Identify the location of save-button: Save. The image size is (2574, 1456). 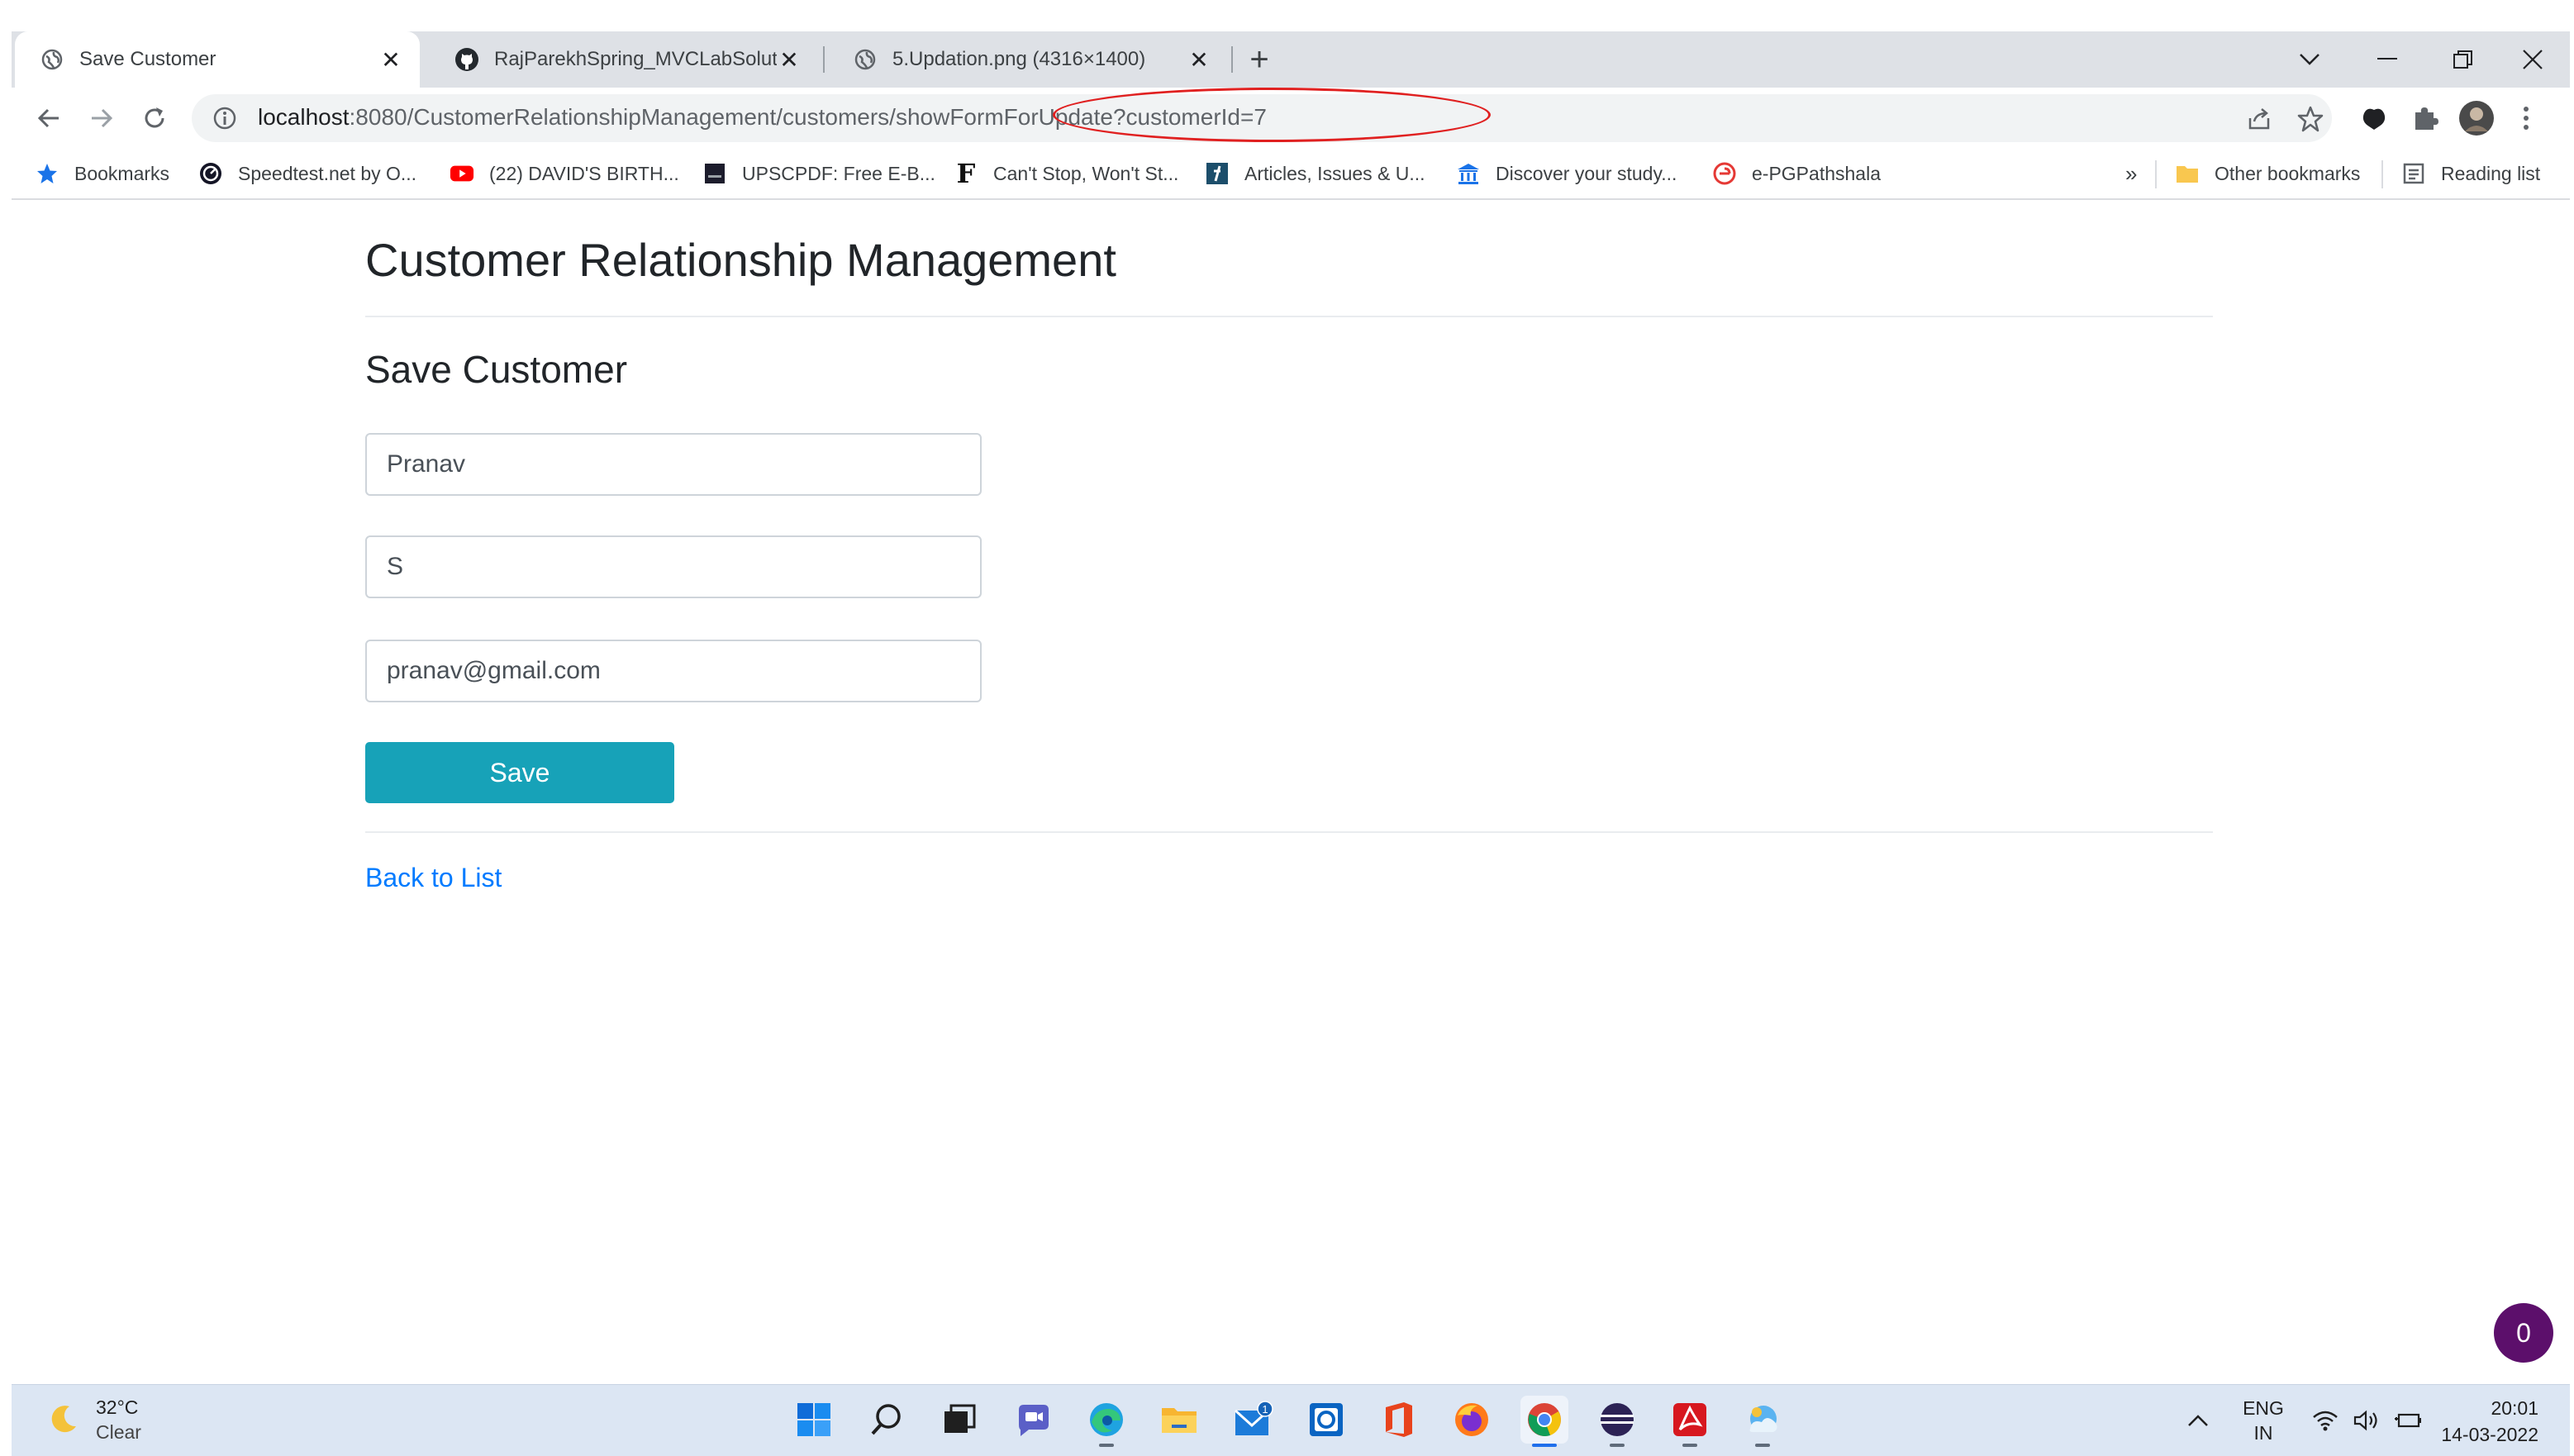
(519, 772).